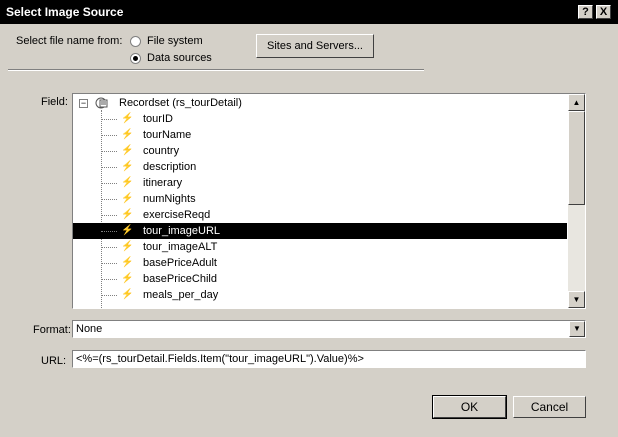 This screenshot has height=437, width=618. What do you see at coordinates (320, 215) in the screenshot?
I see `tree-row-exercisereqd: ⚡ exerciseReqd` at bounding box center [320, 215].